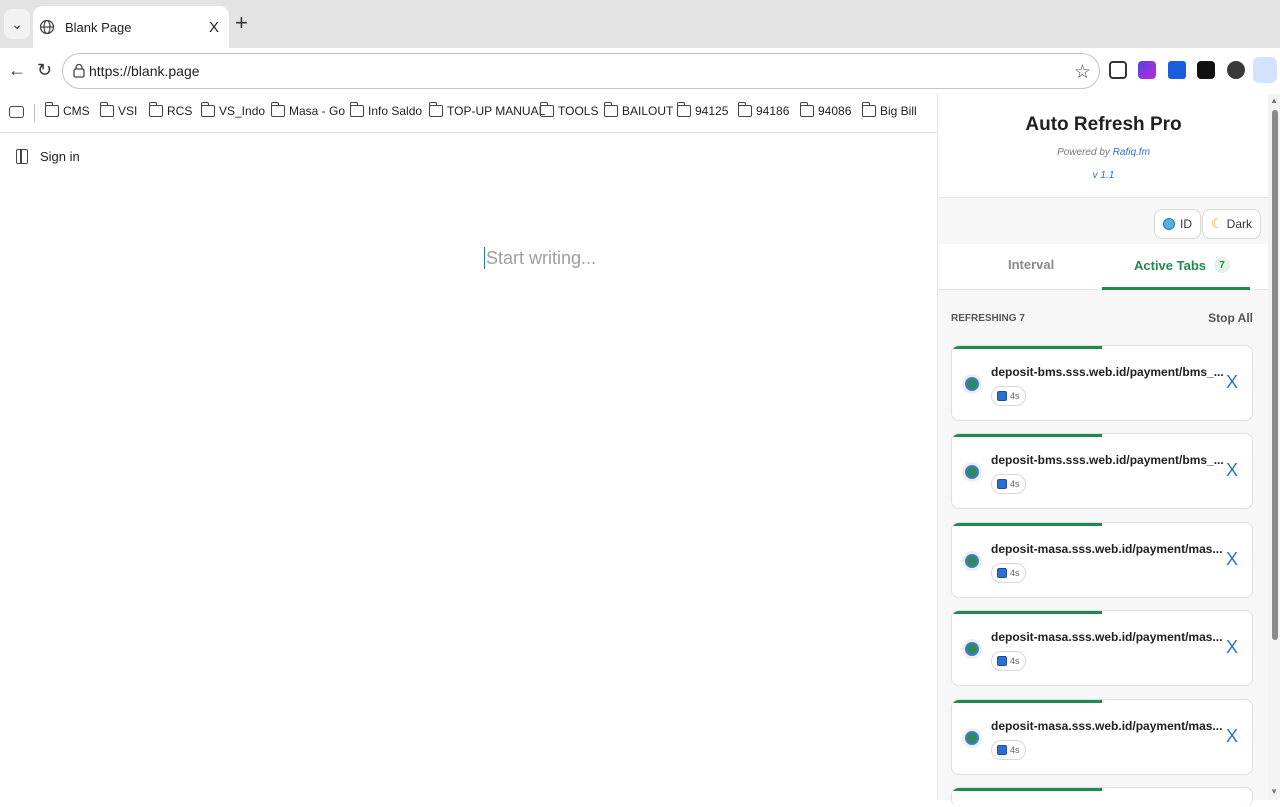 This screenshot has width=1280, height=807. Describe the element at coordinates (118, 110) in the screenshot. I see `bookmark-vsi: VSI` at that location.